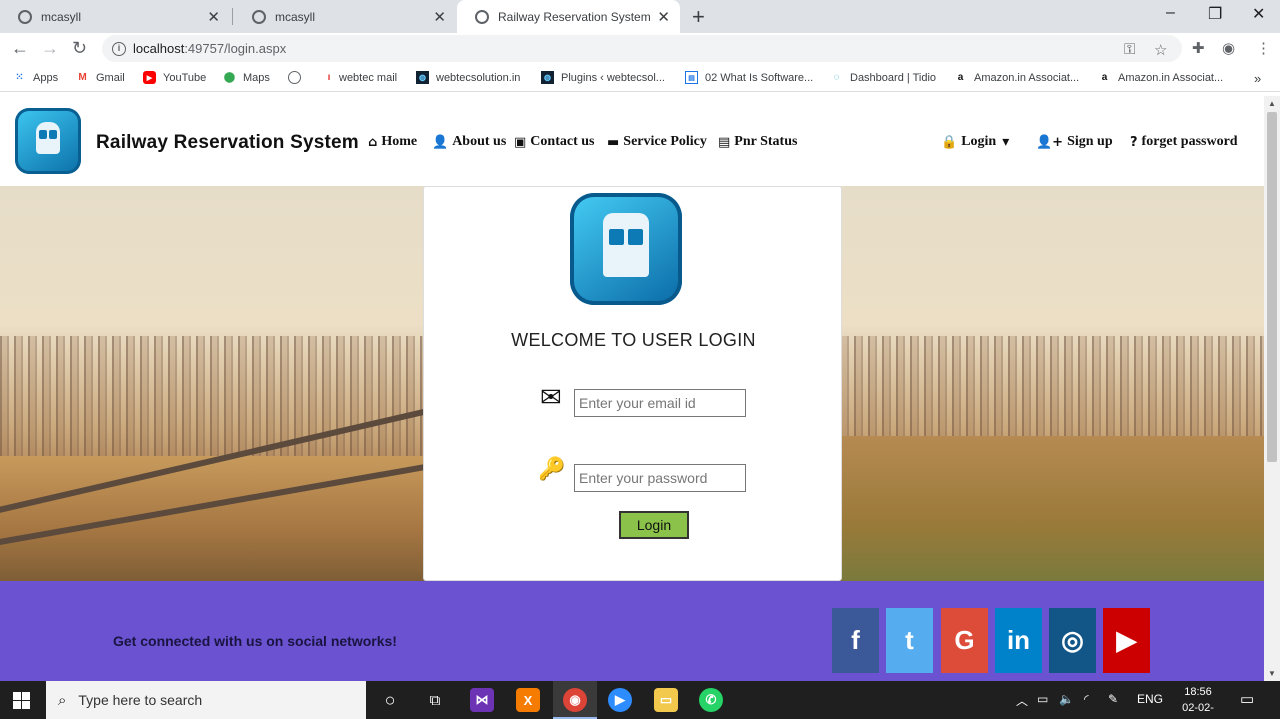 This screenshot has height=719, width=1280. What do you see at coordinates (654, 525) in the screenshot?
I see `login-button: Login` at bounding box center [654, 525].